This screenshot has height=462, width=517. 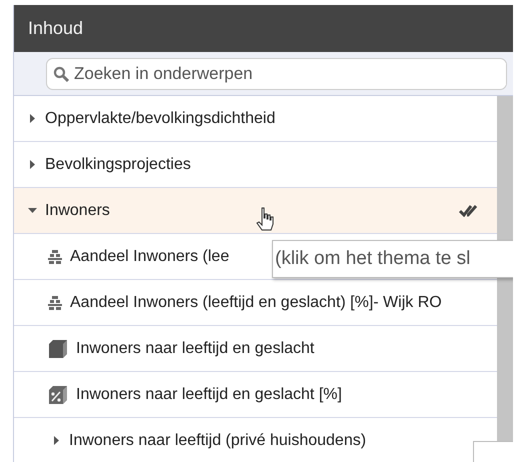 What do you see at coordinates (56, 28) in the screenshot?
I see `panel-title: Inhoud` at bounding box center [56, 28].